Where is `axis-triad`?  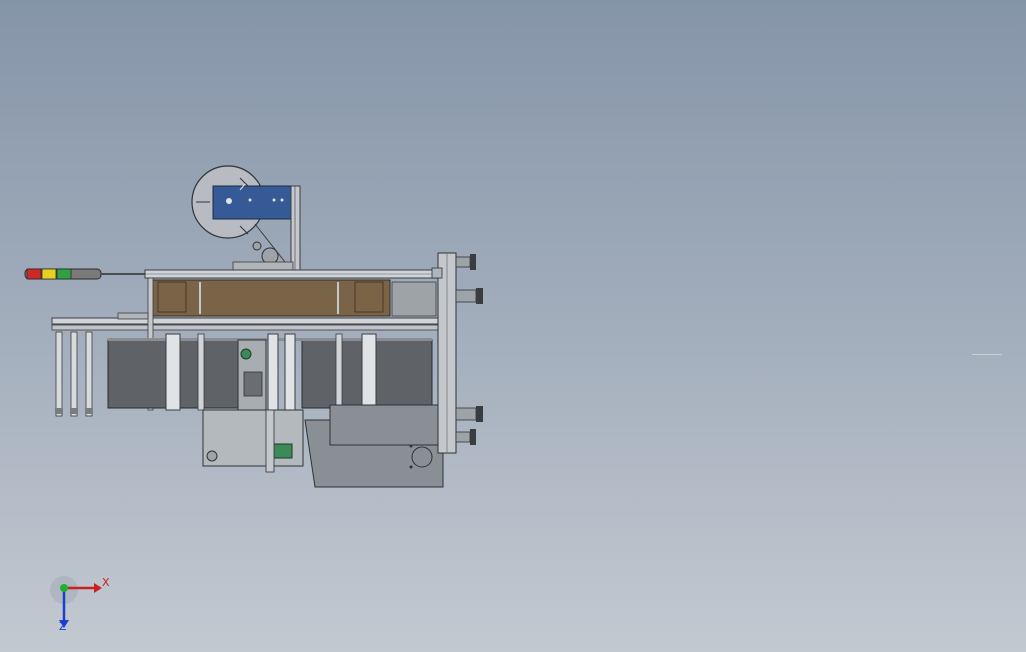 axis-triad is located at coordinates (76, 602).